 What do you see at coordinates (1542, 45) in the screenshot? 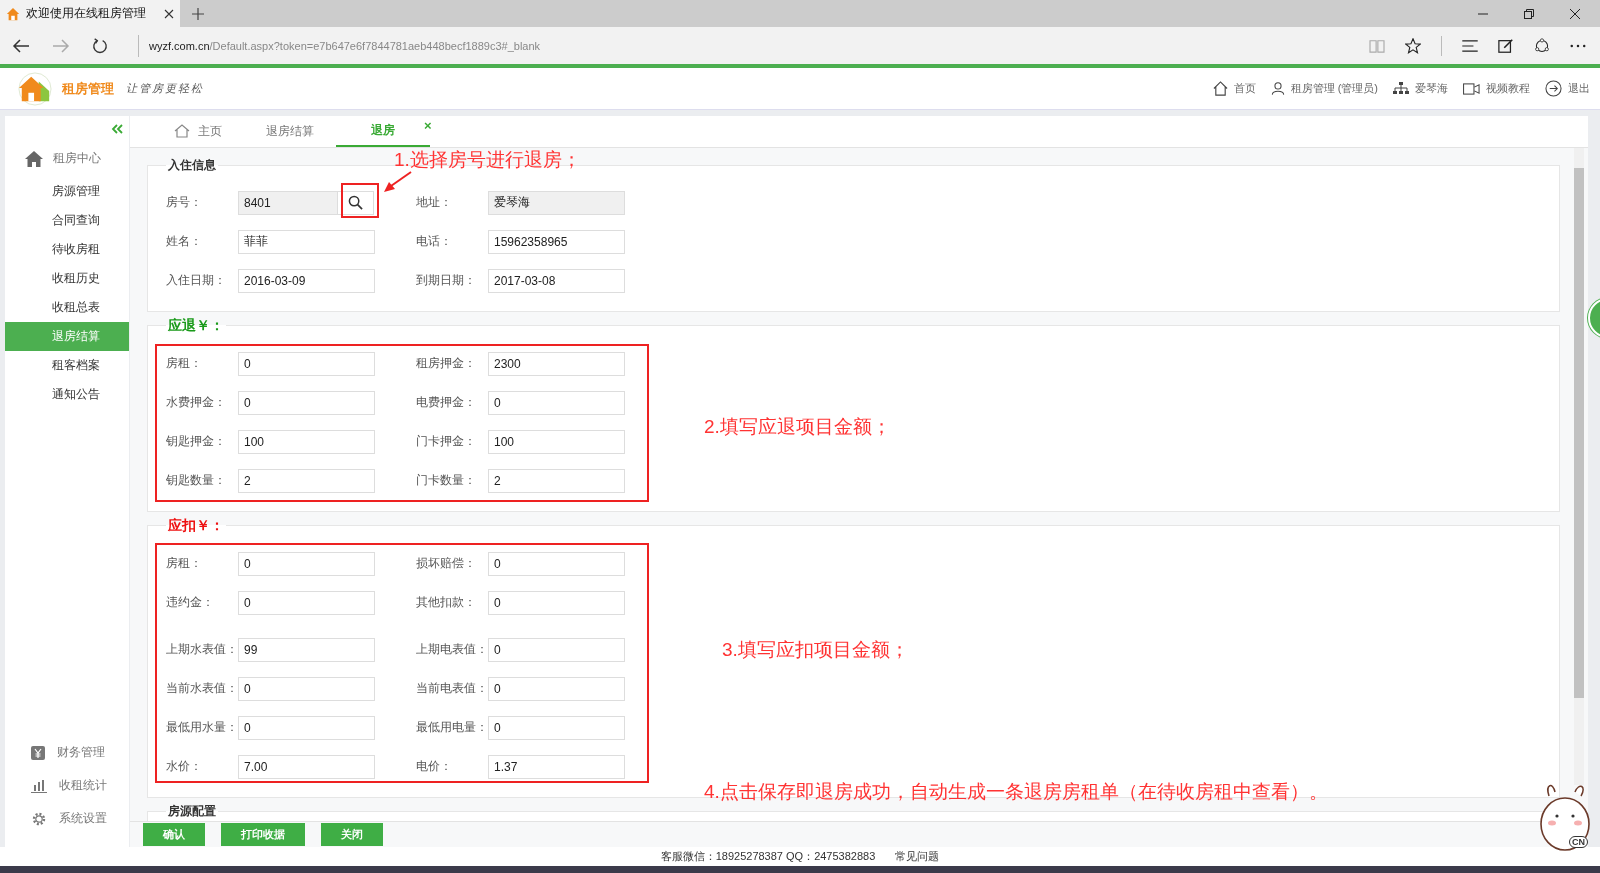
I see `share-icon` at bounding box center [1542, 45].